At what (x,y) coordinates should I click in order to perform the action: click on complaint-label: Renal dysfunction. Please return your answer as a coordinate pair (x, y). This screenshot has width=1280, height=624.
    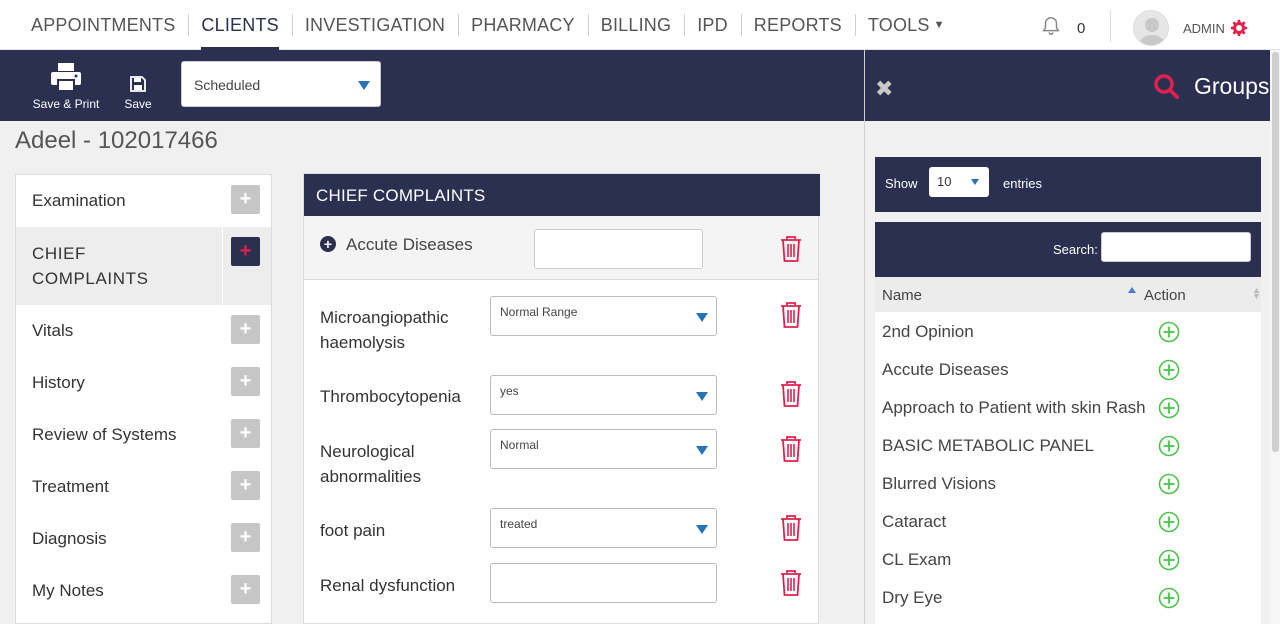
    Looking at the image, I should click on (388, 585).